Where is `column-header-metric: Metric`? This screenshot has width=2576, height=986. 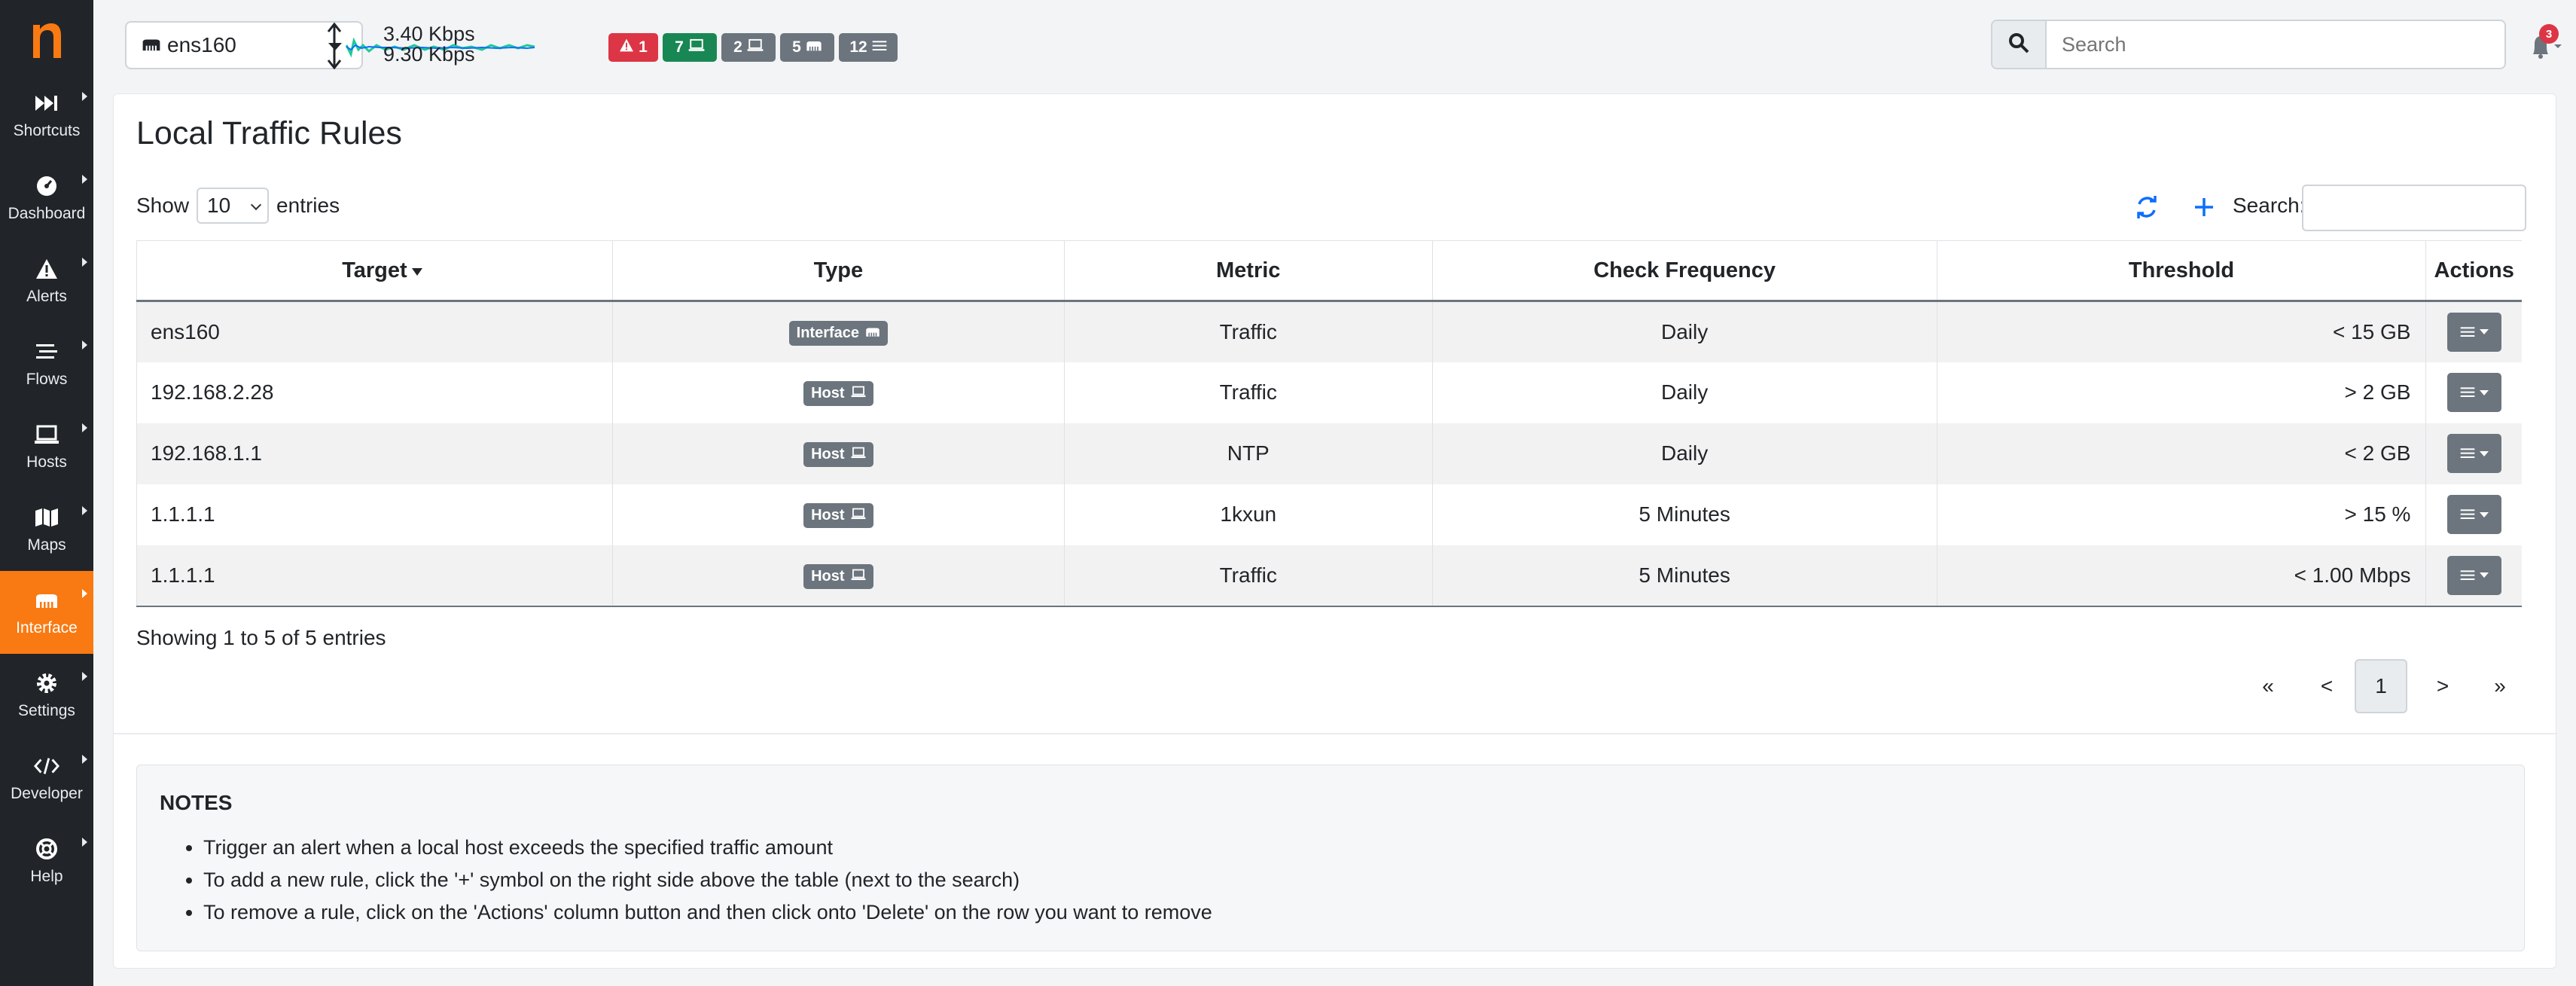 column-header-metric: Metric is located at coordinates (1248, 271).